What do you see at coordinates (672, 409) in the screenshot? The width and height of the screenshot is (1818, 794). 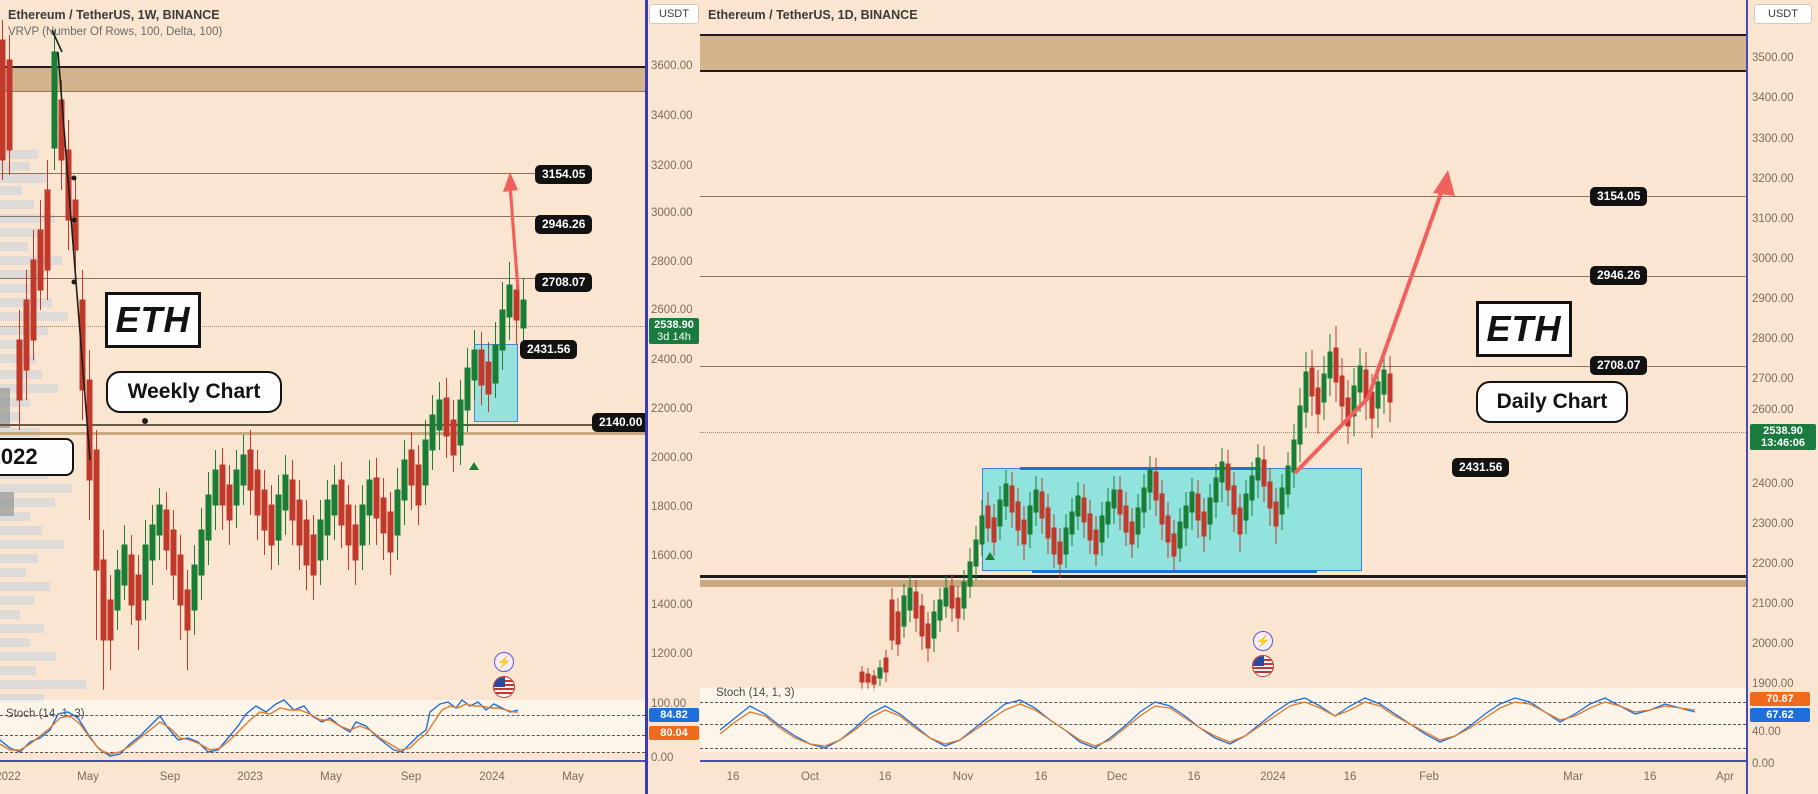 I see `weekly-tick-2200: 2200.00` at bounding box center [672, 409].